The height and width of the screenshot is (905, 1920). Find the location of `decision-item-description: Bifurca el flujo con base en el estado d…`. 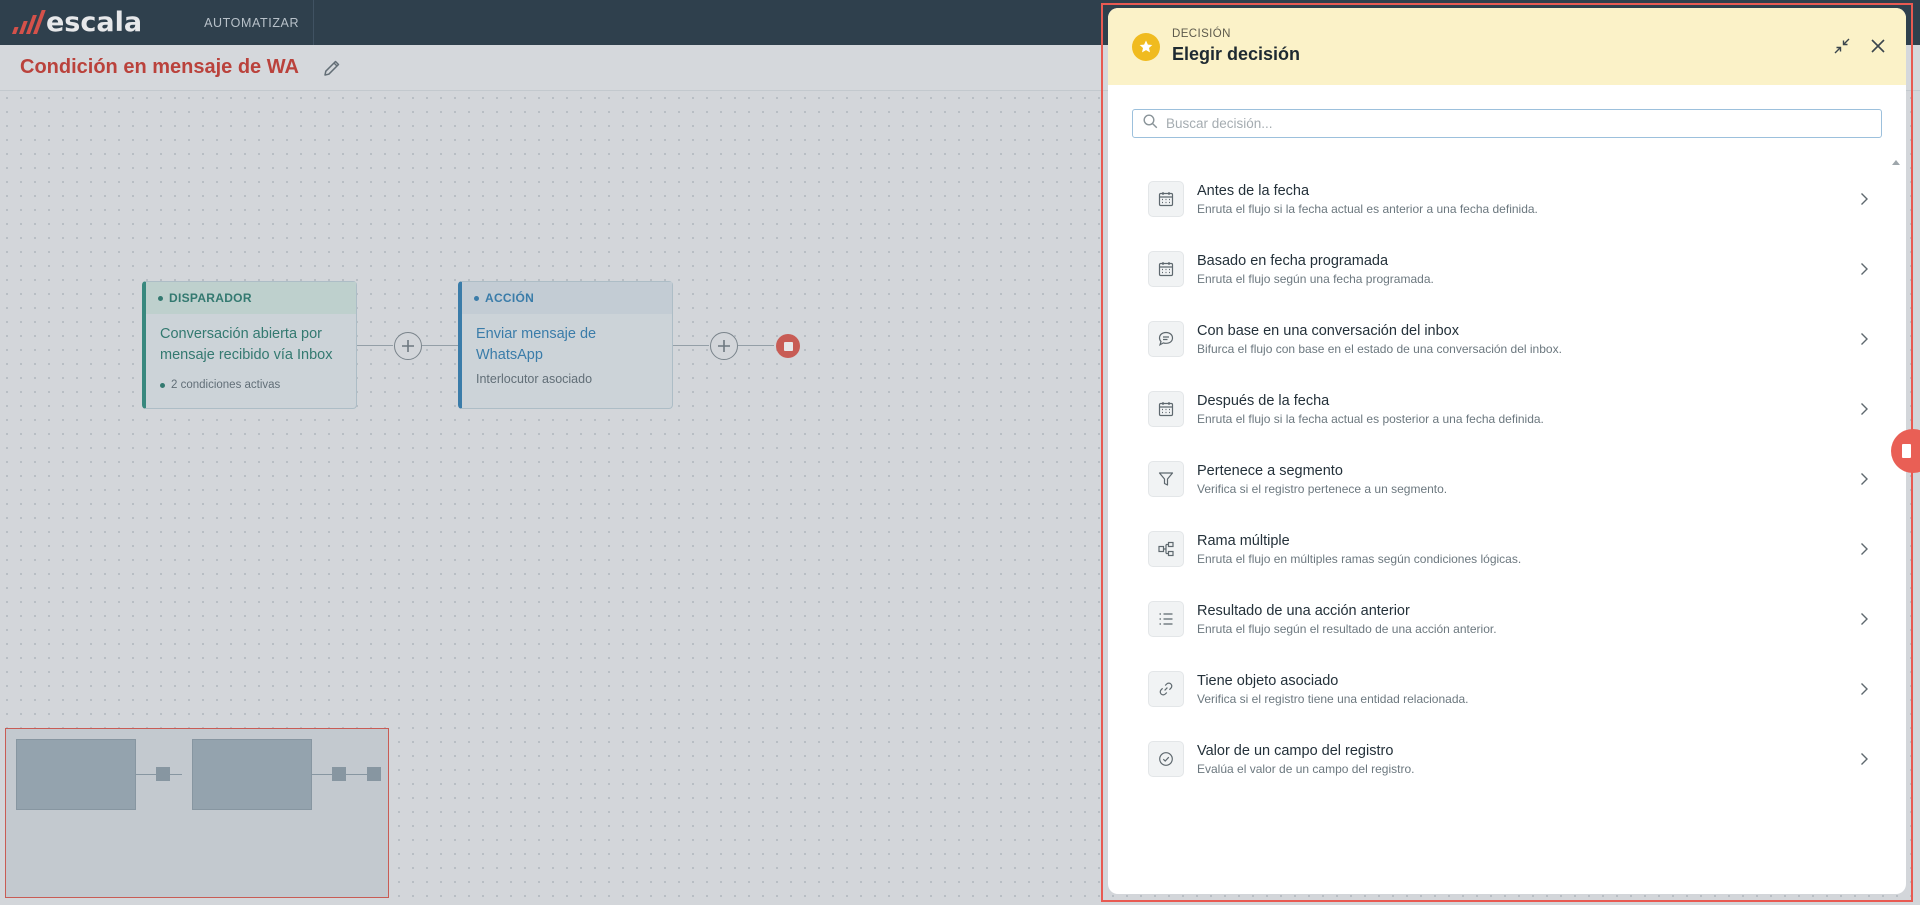

decision-item-description: Bifurca el flujo con base en el estado d… is located at coordinates (1379, 348).